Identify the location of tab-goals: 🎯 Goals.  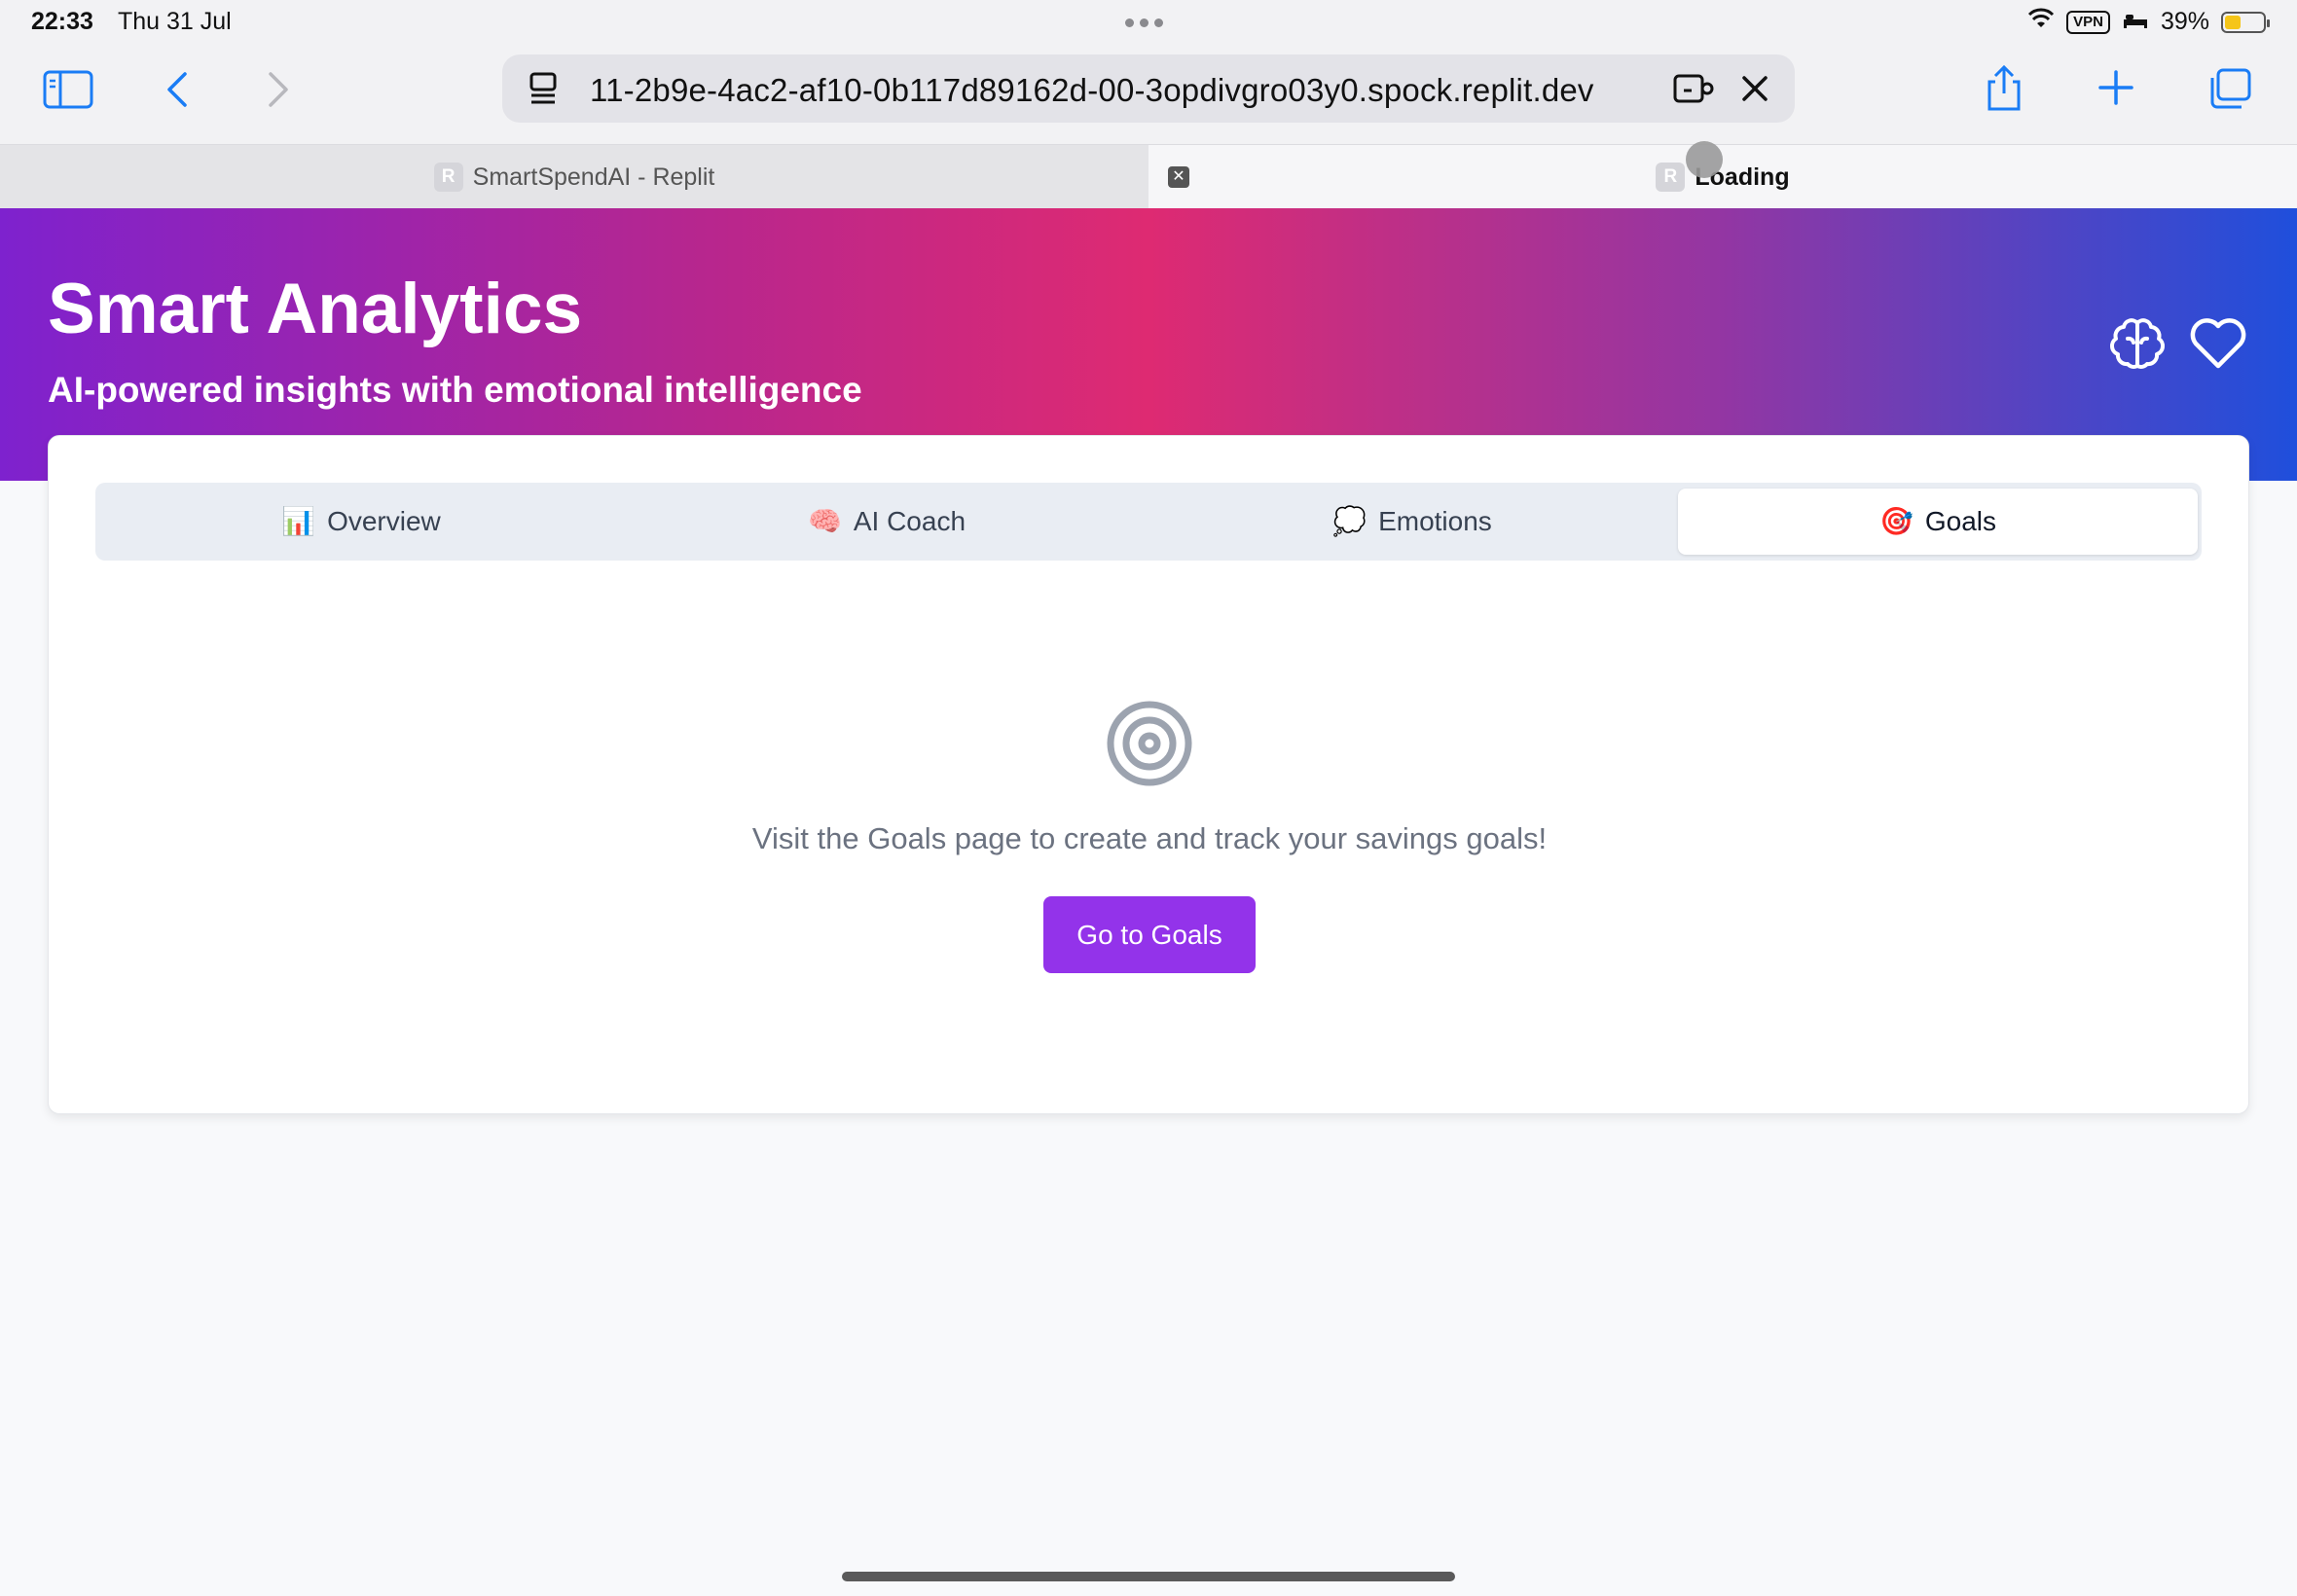
(1938, 522).